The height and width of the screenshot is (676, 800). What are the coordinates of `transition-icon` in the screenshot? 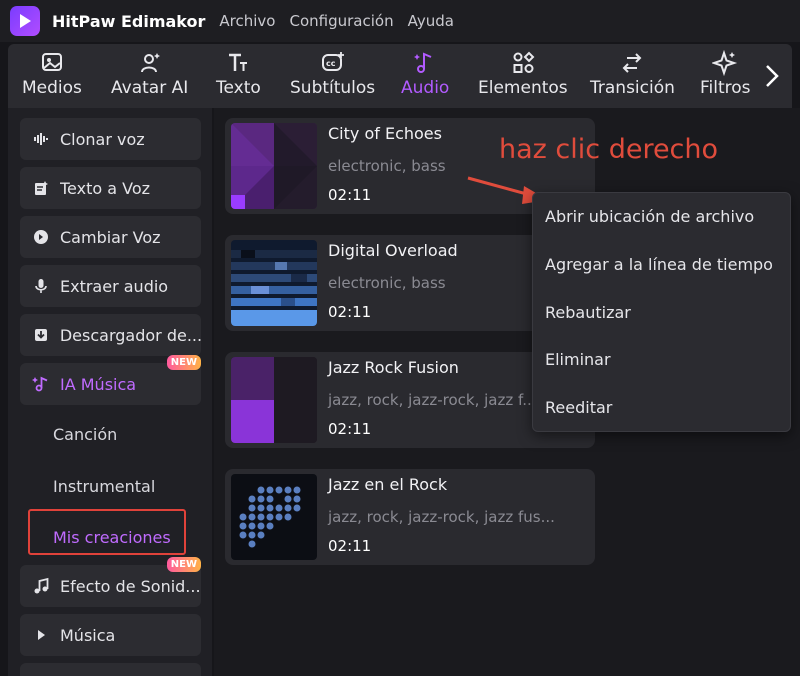 It's located at (632, 63).